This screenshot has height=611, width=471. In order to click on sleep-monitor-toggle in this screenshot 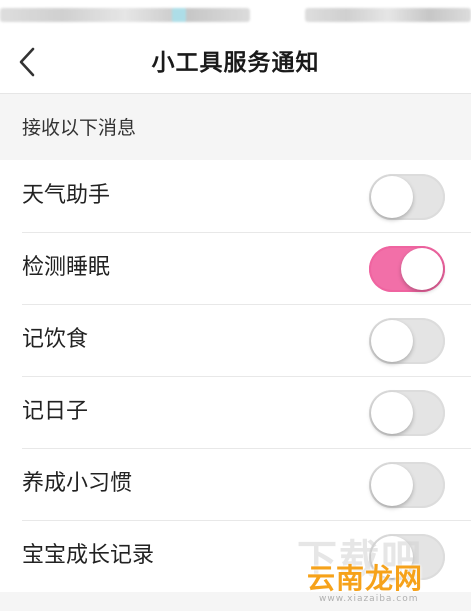, I will do `click(407, 269)`.